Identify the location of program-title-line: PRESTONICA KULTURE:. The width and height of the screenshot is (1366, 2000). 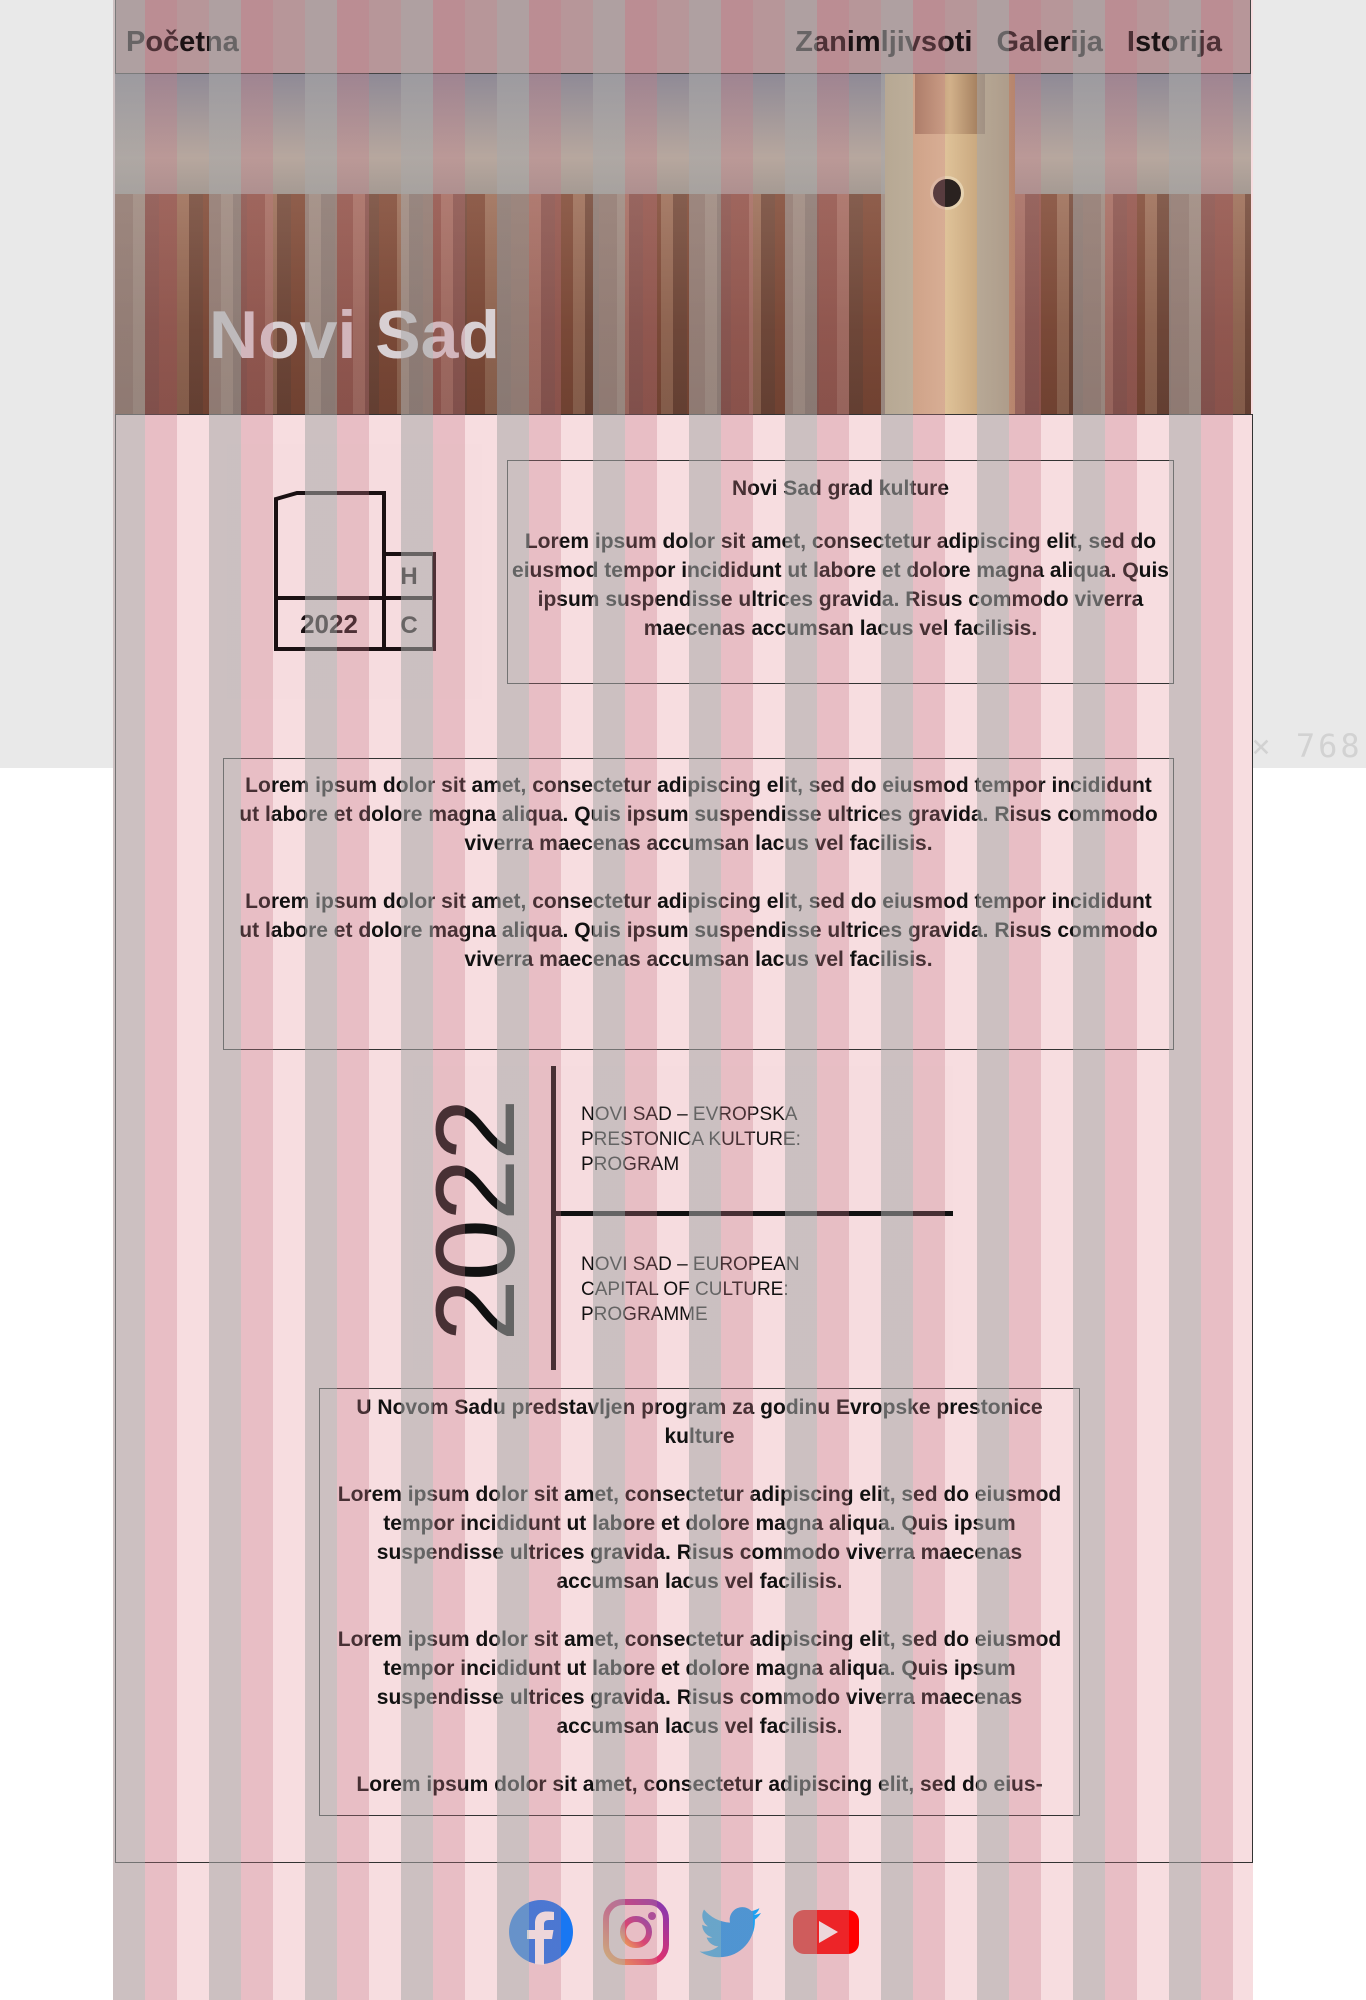
(691, 1139).